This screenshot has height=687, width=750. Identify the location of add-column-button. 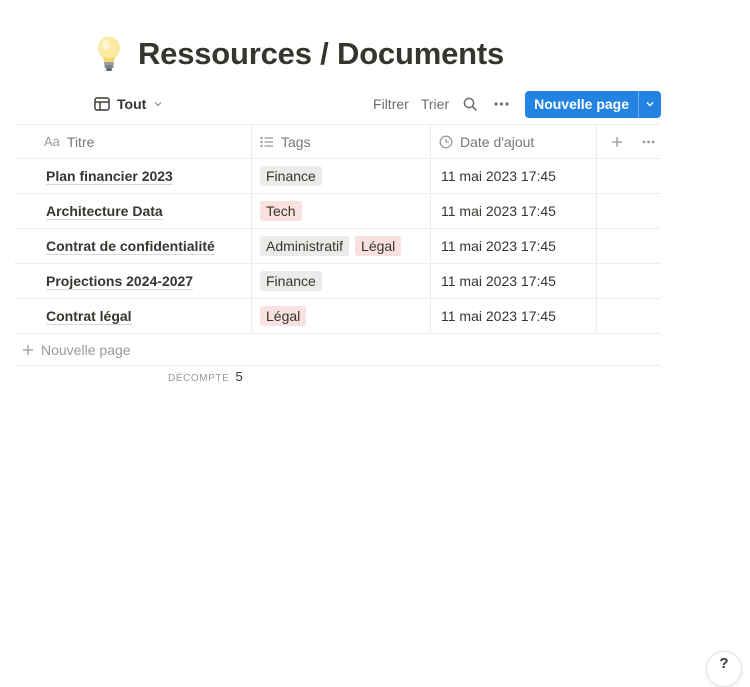
(617, 142).